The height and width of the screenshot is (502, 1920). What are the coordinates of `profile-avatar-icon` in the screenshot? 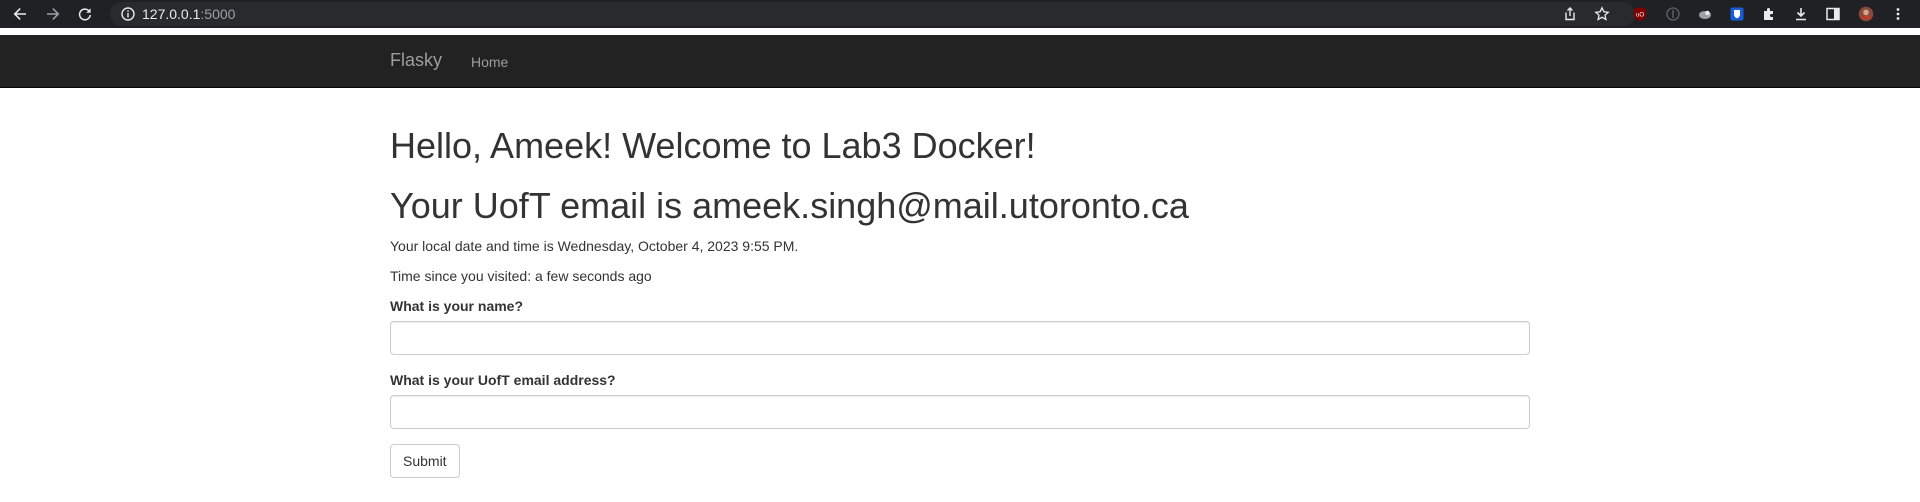 It's located at (1866, 14).